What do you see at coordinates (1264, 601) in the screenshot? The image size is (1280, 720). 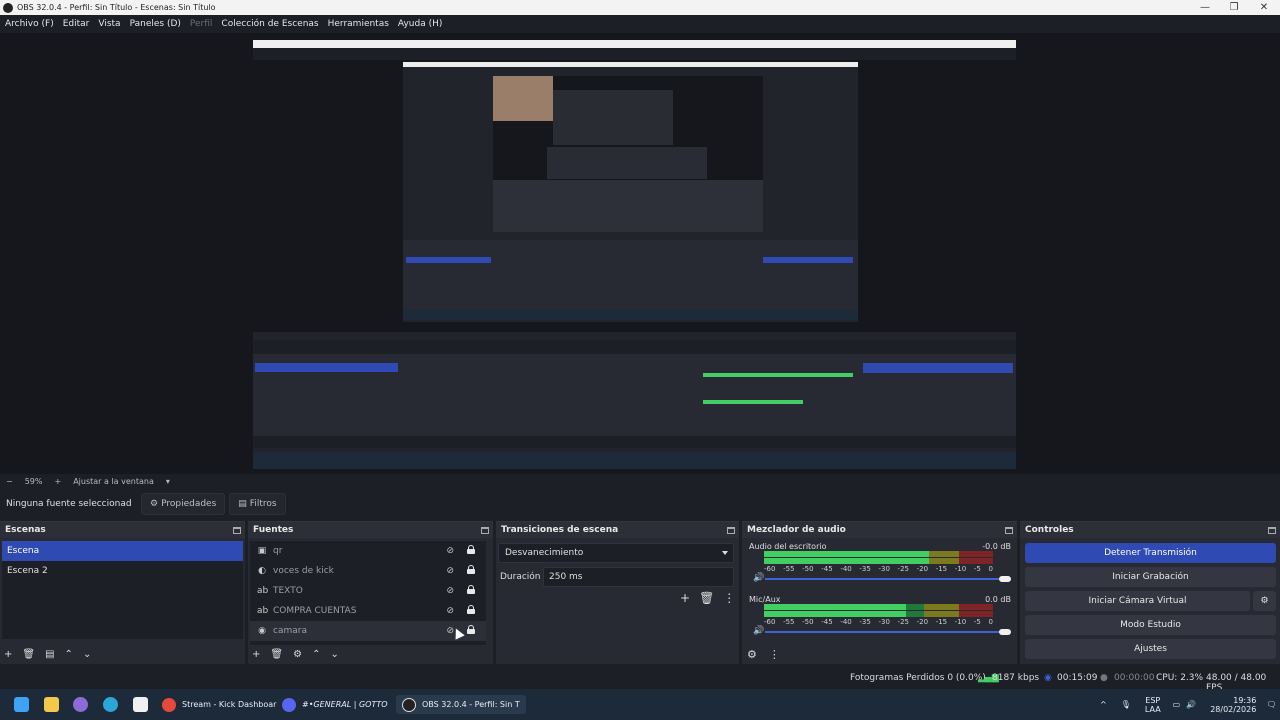 I see `virtual-camera-settings-button: ⚙` at bounding box center [1264, 601].